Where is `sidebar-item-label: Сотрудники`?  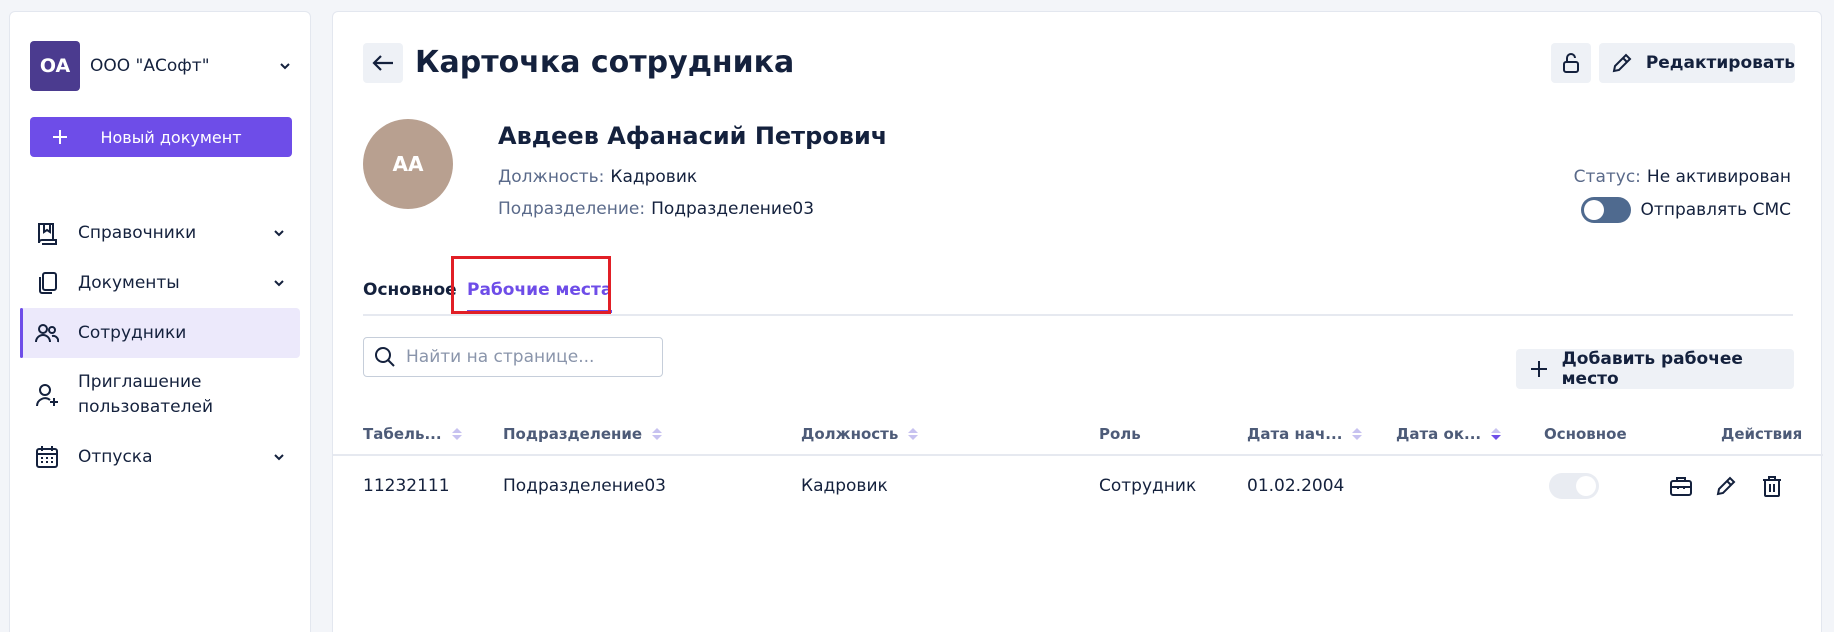 sidebar-item-label: Сотрудники is located at coordinates (132, 332).